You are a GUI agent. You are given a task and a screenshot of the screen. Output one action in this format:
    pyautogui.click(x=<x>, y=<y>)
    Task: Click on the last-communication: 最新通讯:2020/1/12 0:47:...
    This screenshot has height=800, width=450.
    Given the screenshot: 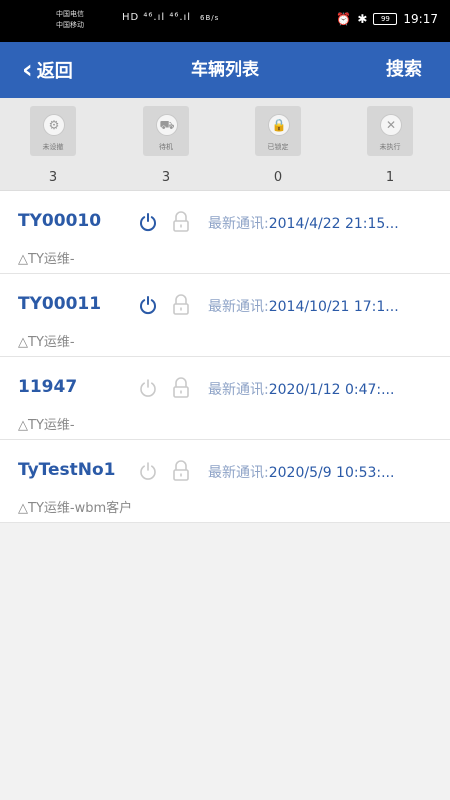 What is the action you would take?
    pyautogui.click(x=301, y=389)
    